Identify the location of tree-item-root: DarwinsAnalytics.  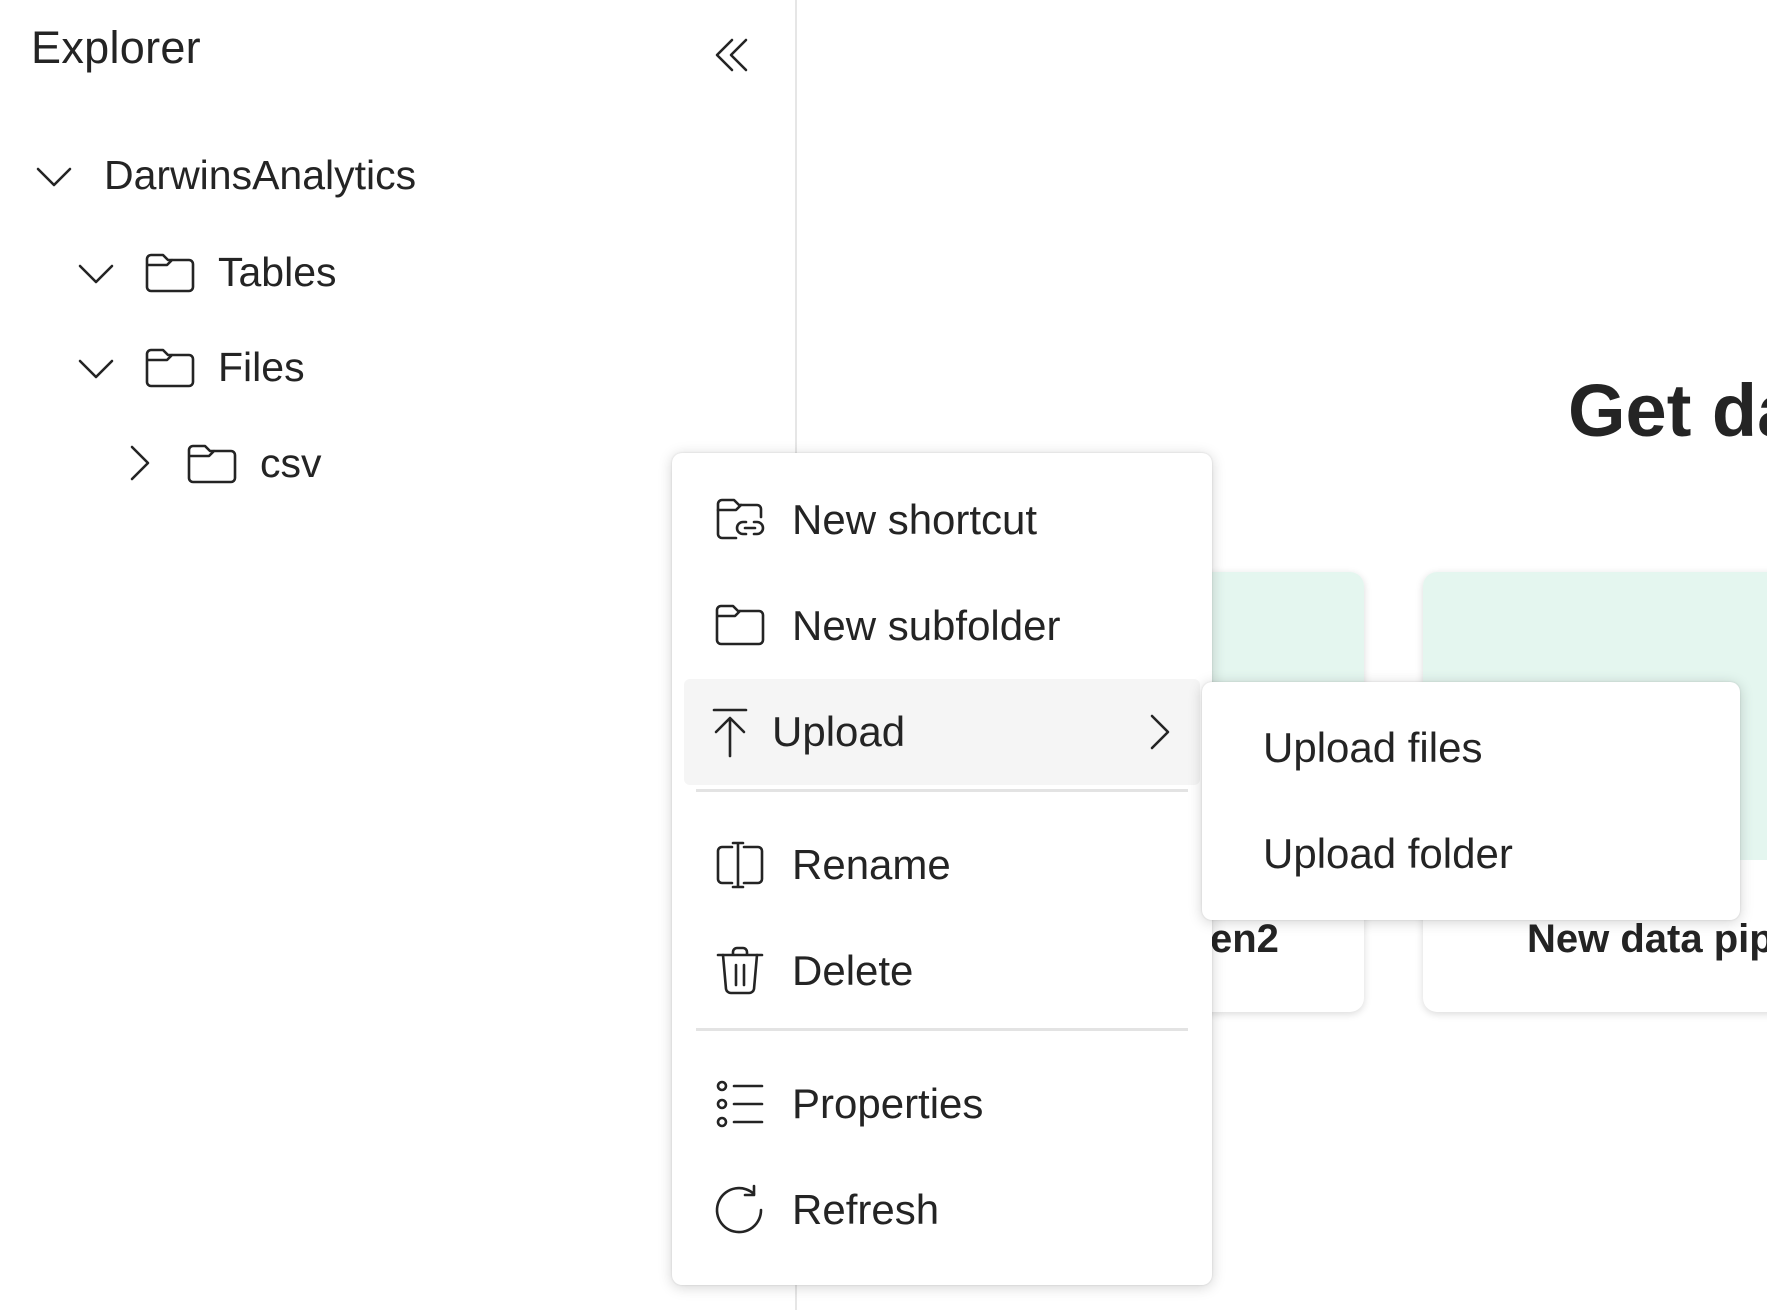
(225, 175).